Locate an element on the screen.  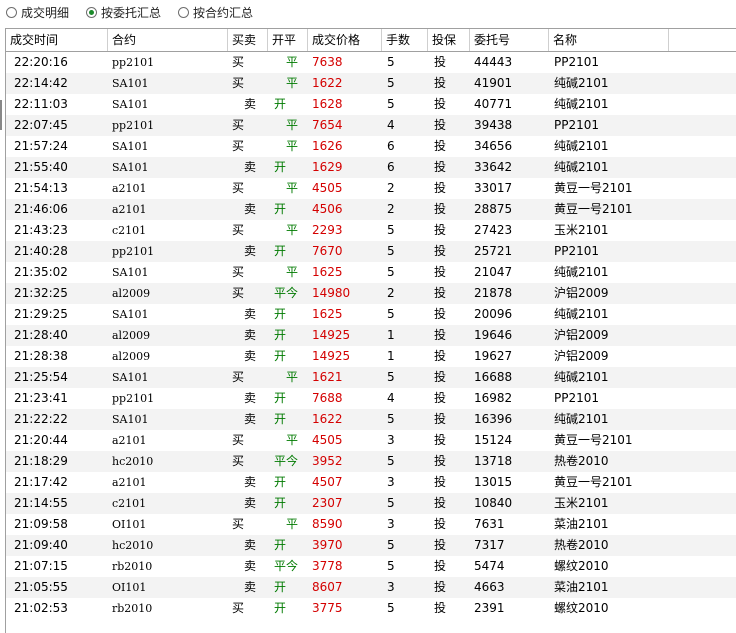
cell-price: 2307 is located at coordinates (327, 503).